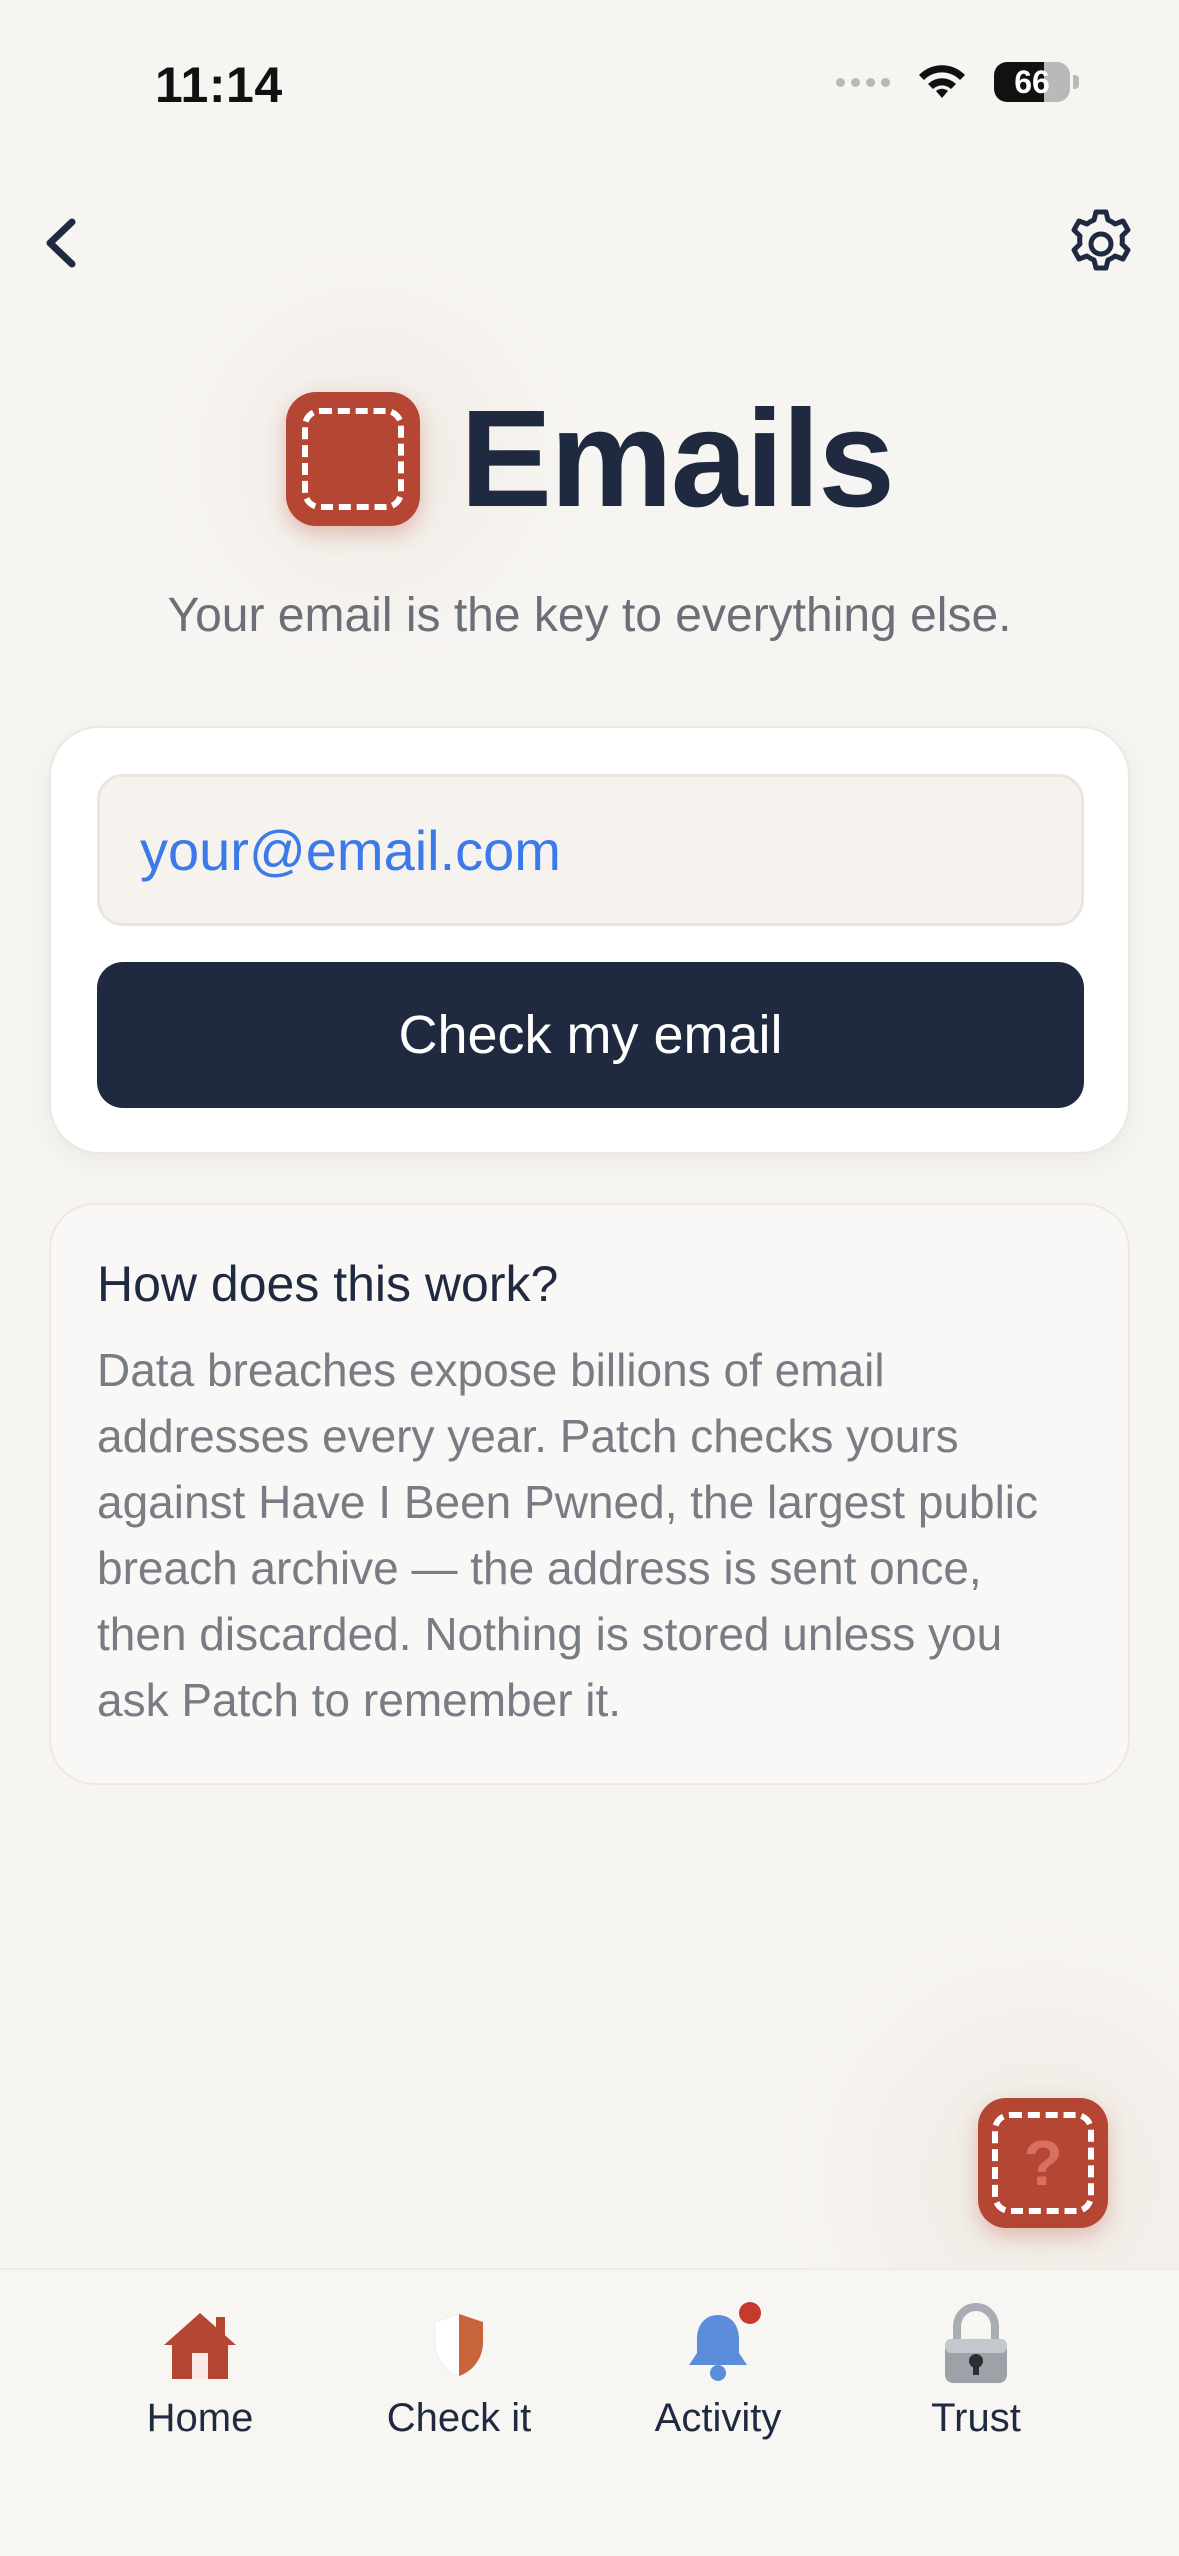 This screenshot has width=1179, height=2556. I want to click on battery-icon: 66, so click(1032, 82).